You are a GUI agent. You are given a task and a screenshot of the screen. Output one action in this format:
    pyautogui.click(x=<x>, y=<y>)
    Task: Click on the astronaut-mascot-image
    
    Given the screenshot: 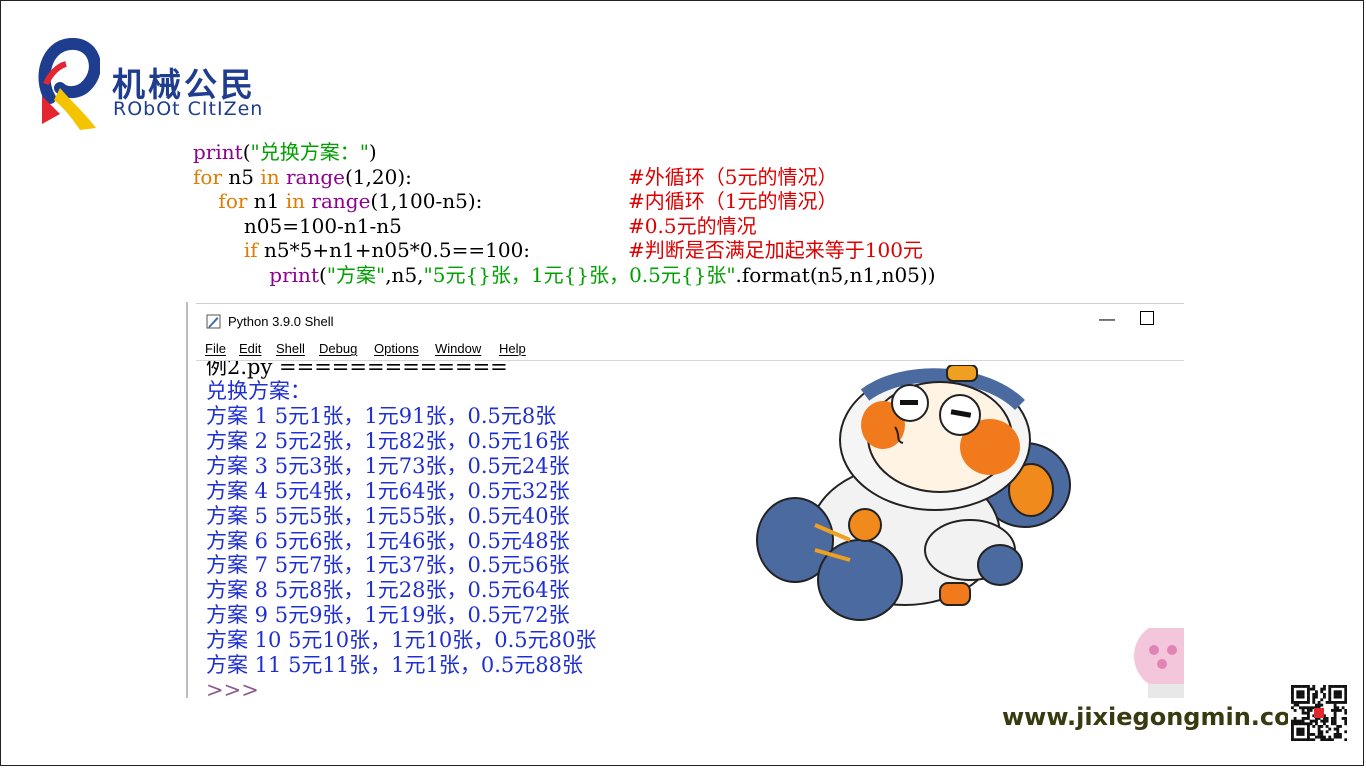 What is the action you would take?
    pyautogui.click(x=913, y=493)
    